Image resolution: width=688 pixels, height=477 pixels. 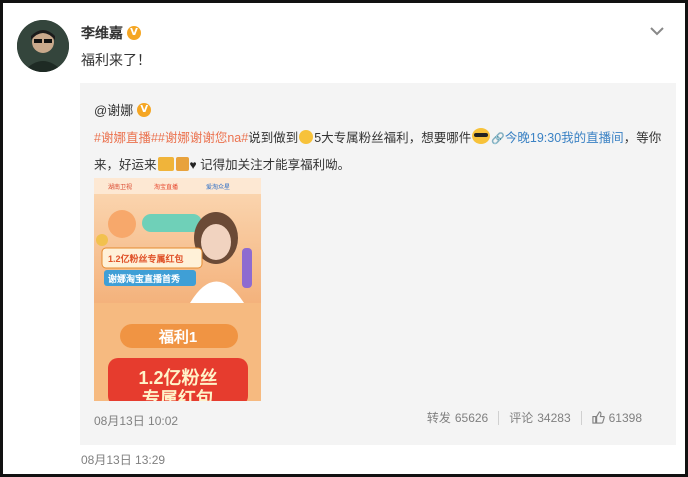 I want to click on like-count: 61398, so click(x=625, y=417).